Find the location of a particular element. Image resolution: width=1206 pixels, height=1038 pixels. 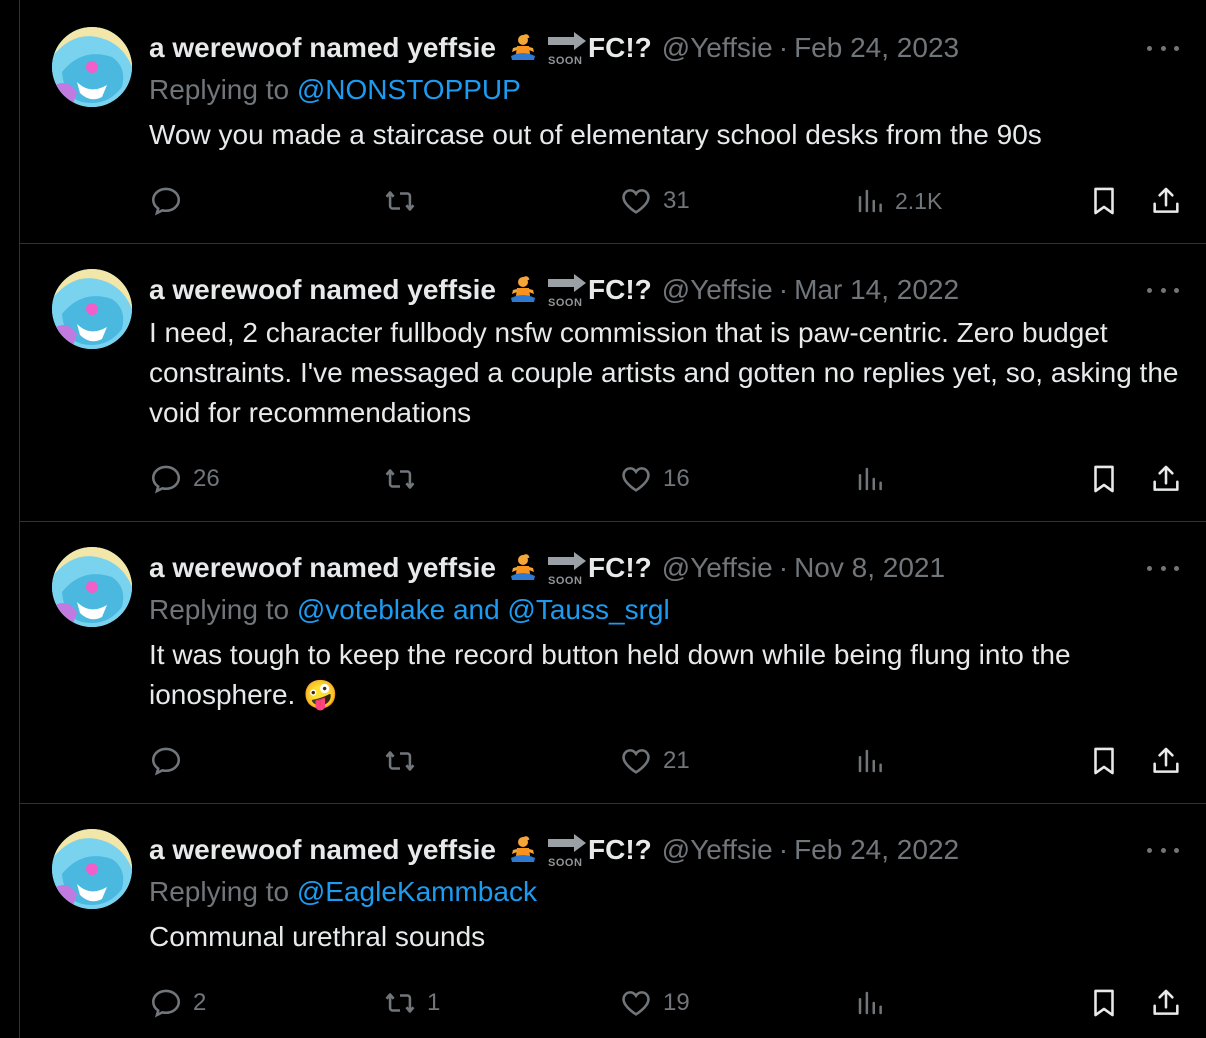

replying-to: Replying to @NONSTOPPUP is located at coordinates (335, 89).